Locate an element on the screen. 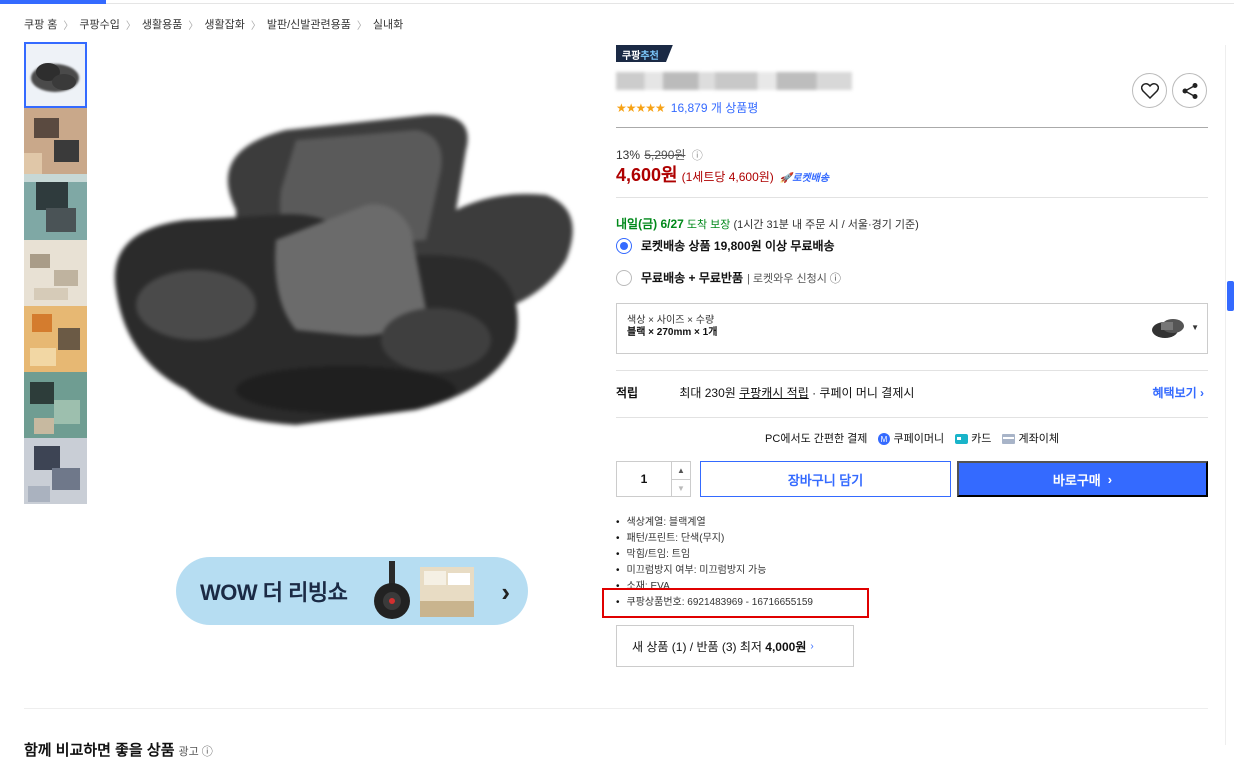 This screenshot has height=777, width=1234. payment-methods-row: PC에서도 간편한 결제 M 쿠페이머니 카드 계좌이체 is located at coordinates (912, 438).